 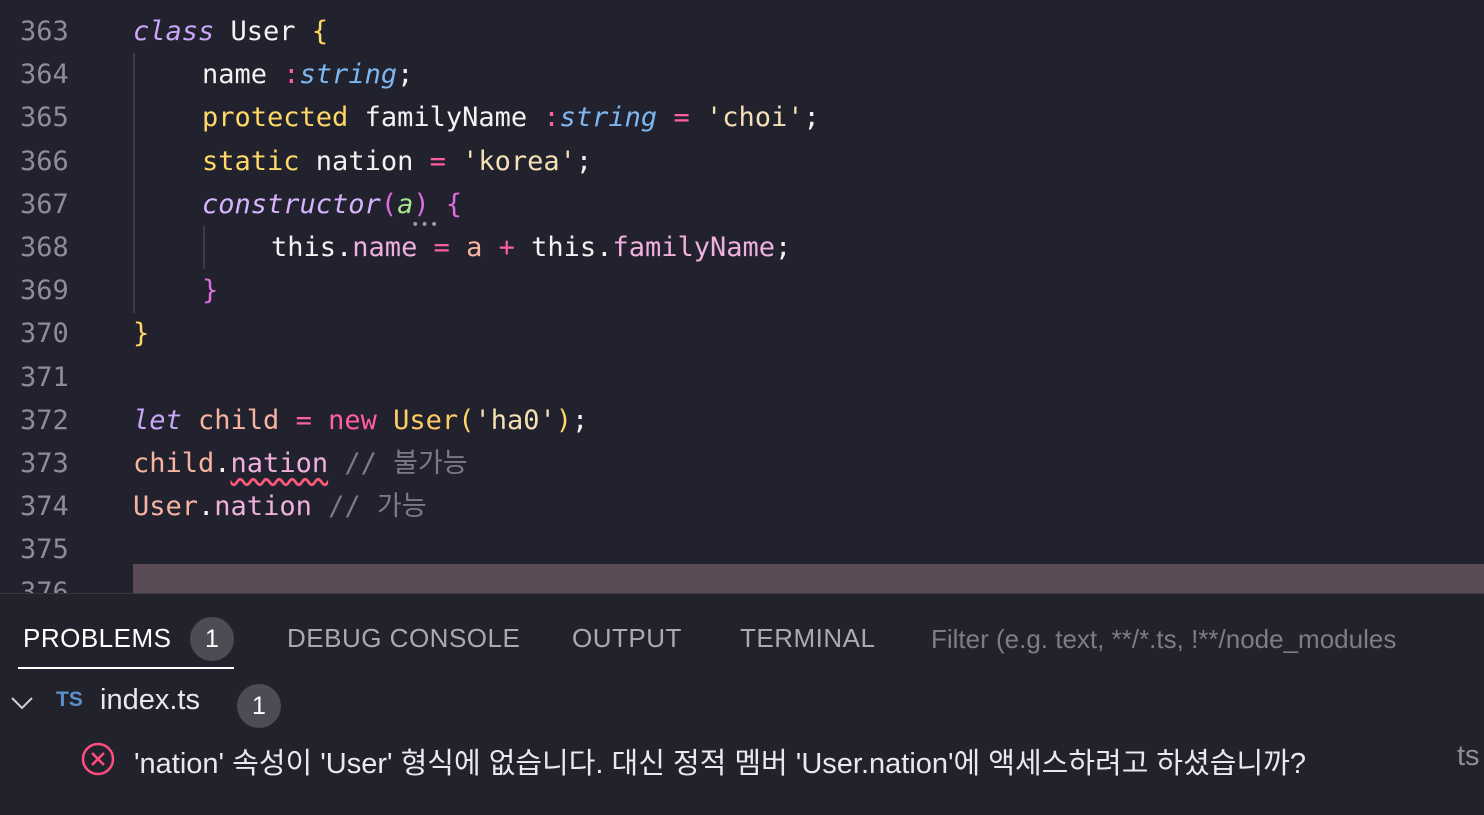 I want to click on line-number: 363, so click(x=44, y=31).